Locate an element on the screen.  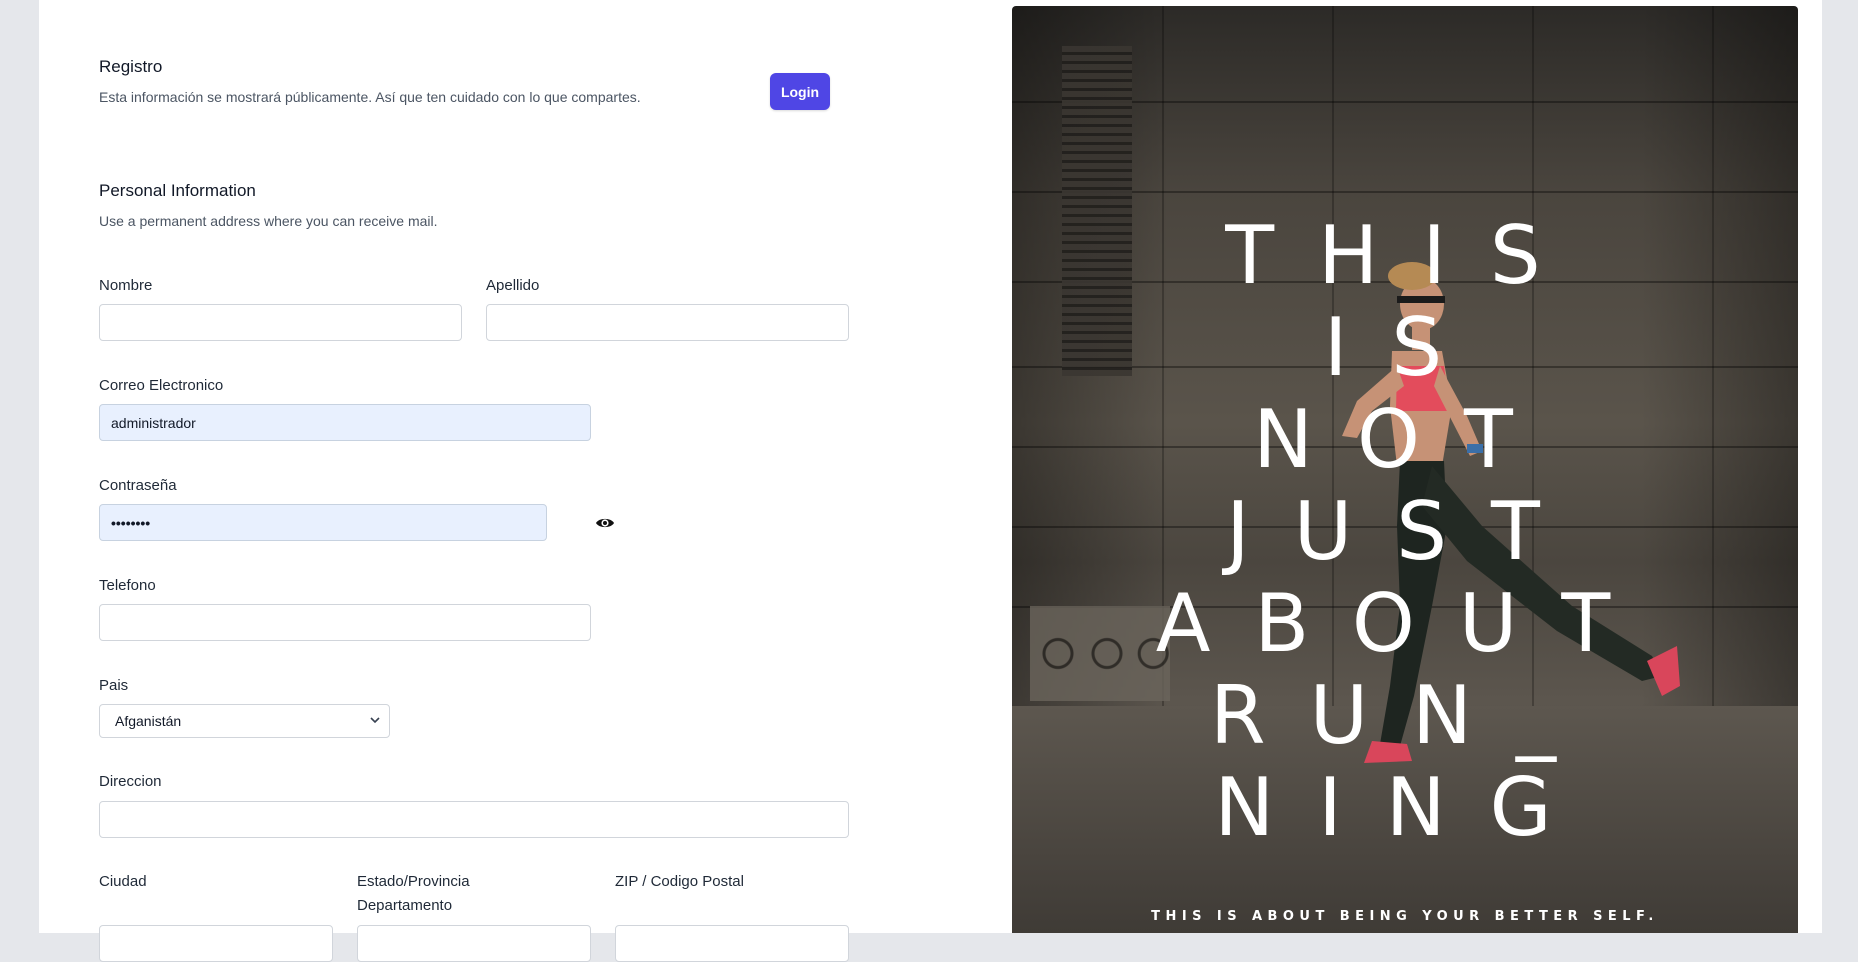
estado-label-line1: Estado/Provincia is located at coordinates (413, 881).